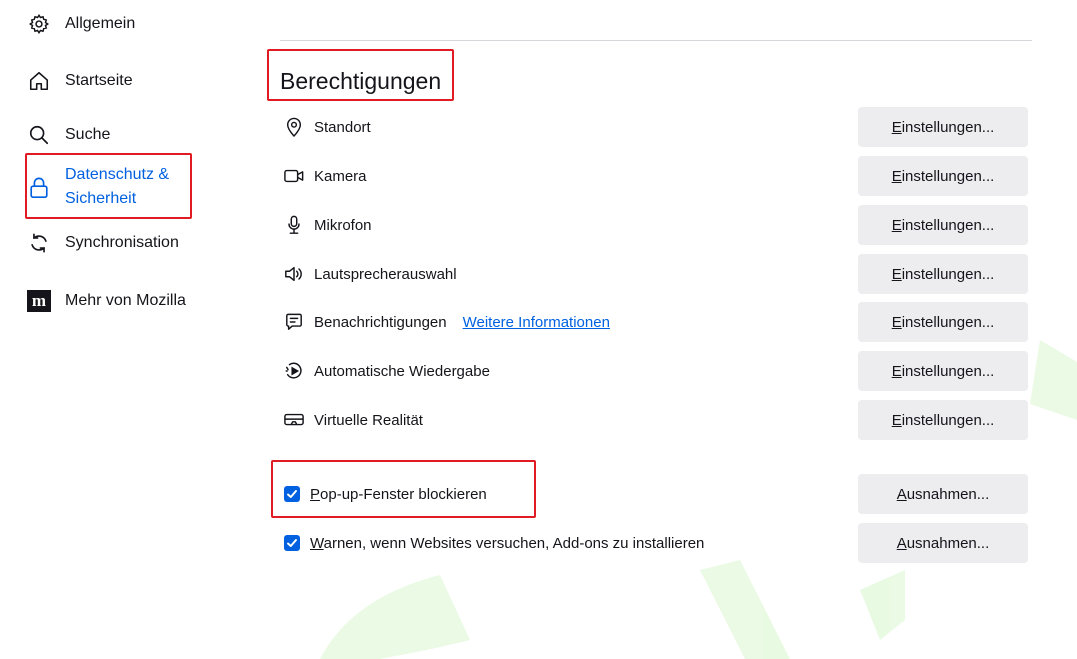 The width and height of the screenshot is (1077, 659). What do you see at coordinates (385, 274) in the screenshot?
I see `permission-label: Lautsprecherauswahl` at bounding box center [385, 274].